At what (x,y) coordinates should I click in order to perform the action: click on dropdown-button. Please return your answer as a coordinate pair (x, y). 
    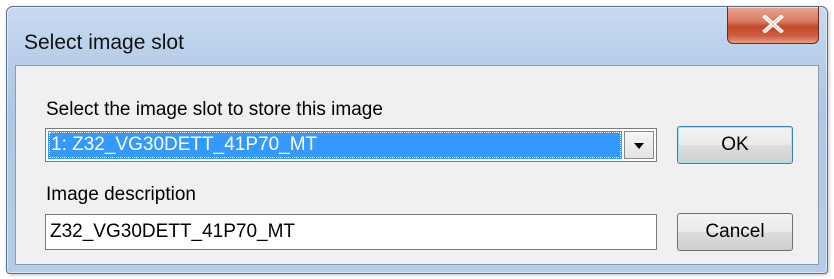
    Looking at the image, I should click on (639, 145).